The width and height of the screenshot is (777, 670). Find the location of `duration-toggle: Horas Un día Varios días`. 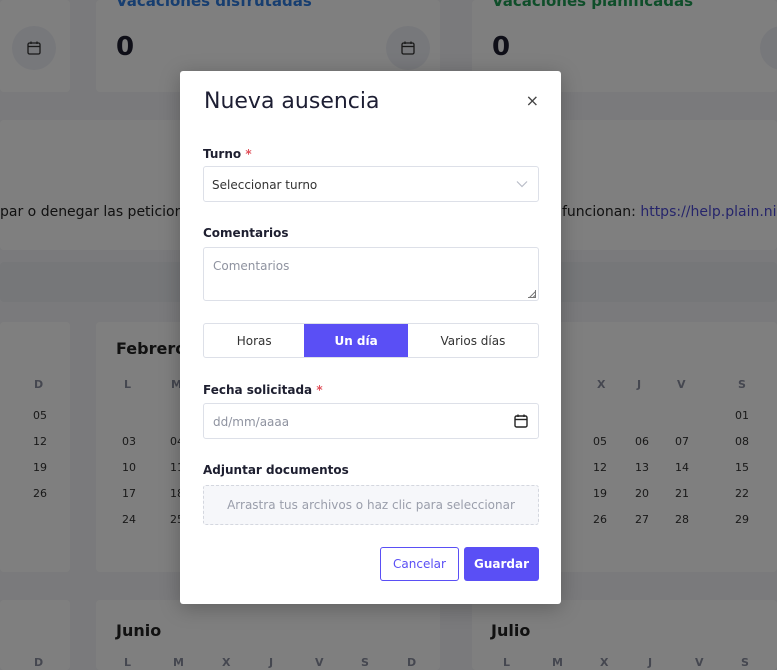

duration-toggle: Horas Un día Varios días is located at coordinates (371, 340).